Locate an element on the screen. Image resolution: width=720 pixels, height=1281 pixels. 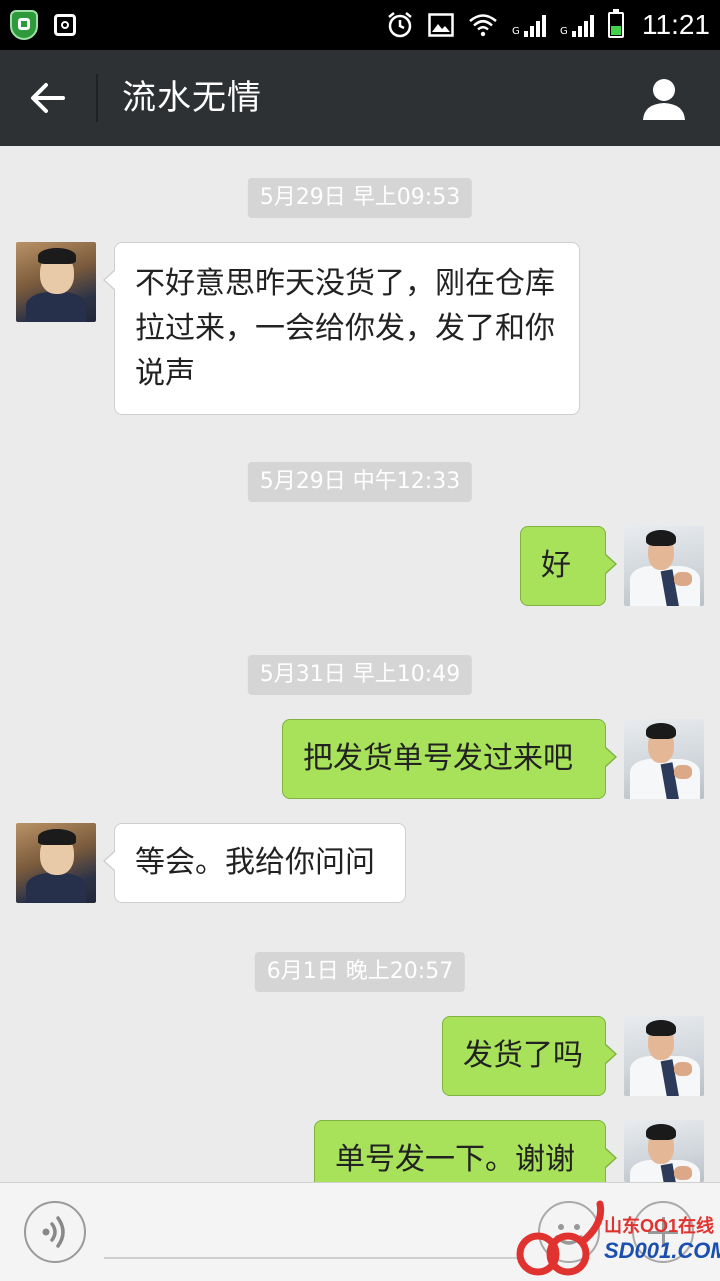
message-timestamp: 5月29日 早上09:53 is located at coordinates (360, 198).